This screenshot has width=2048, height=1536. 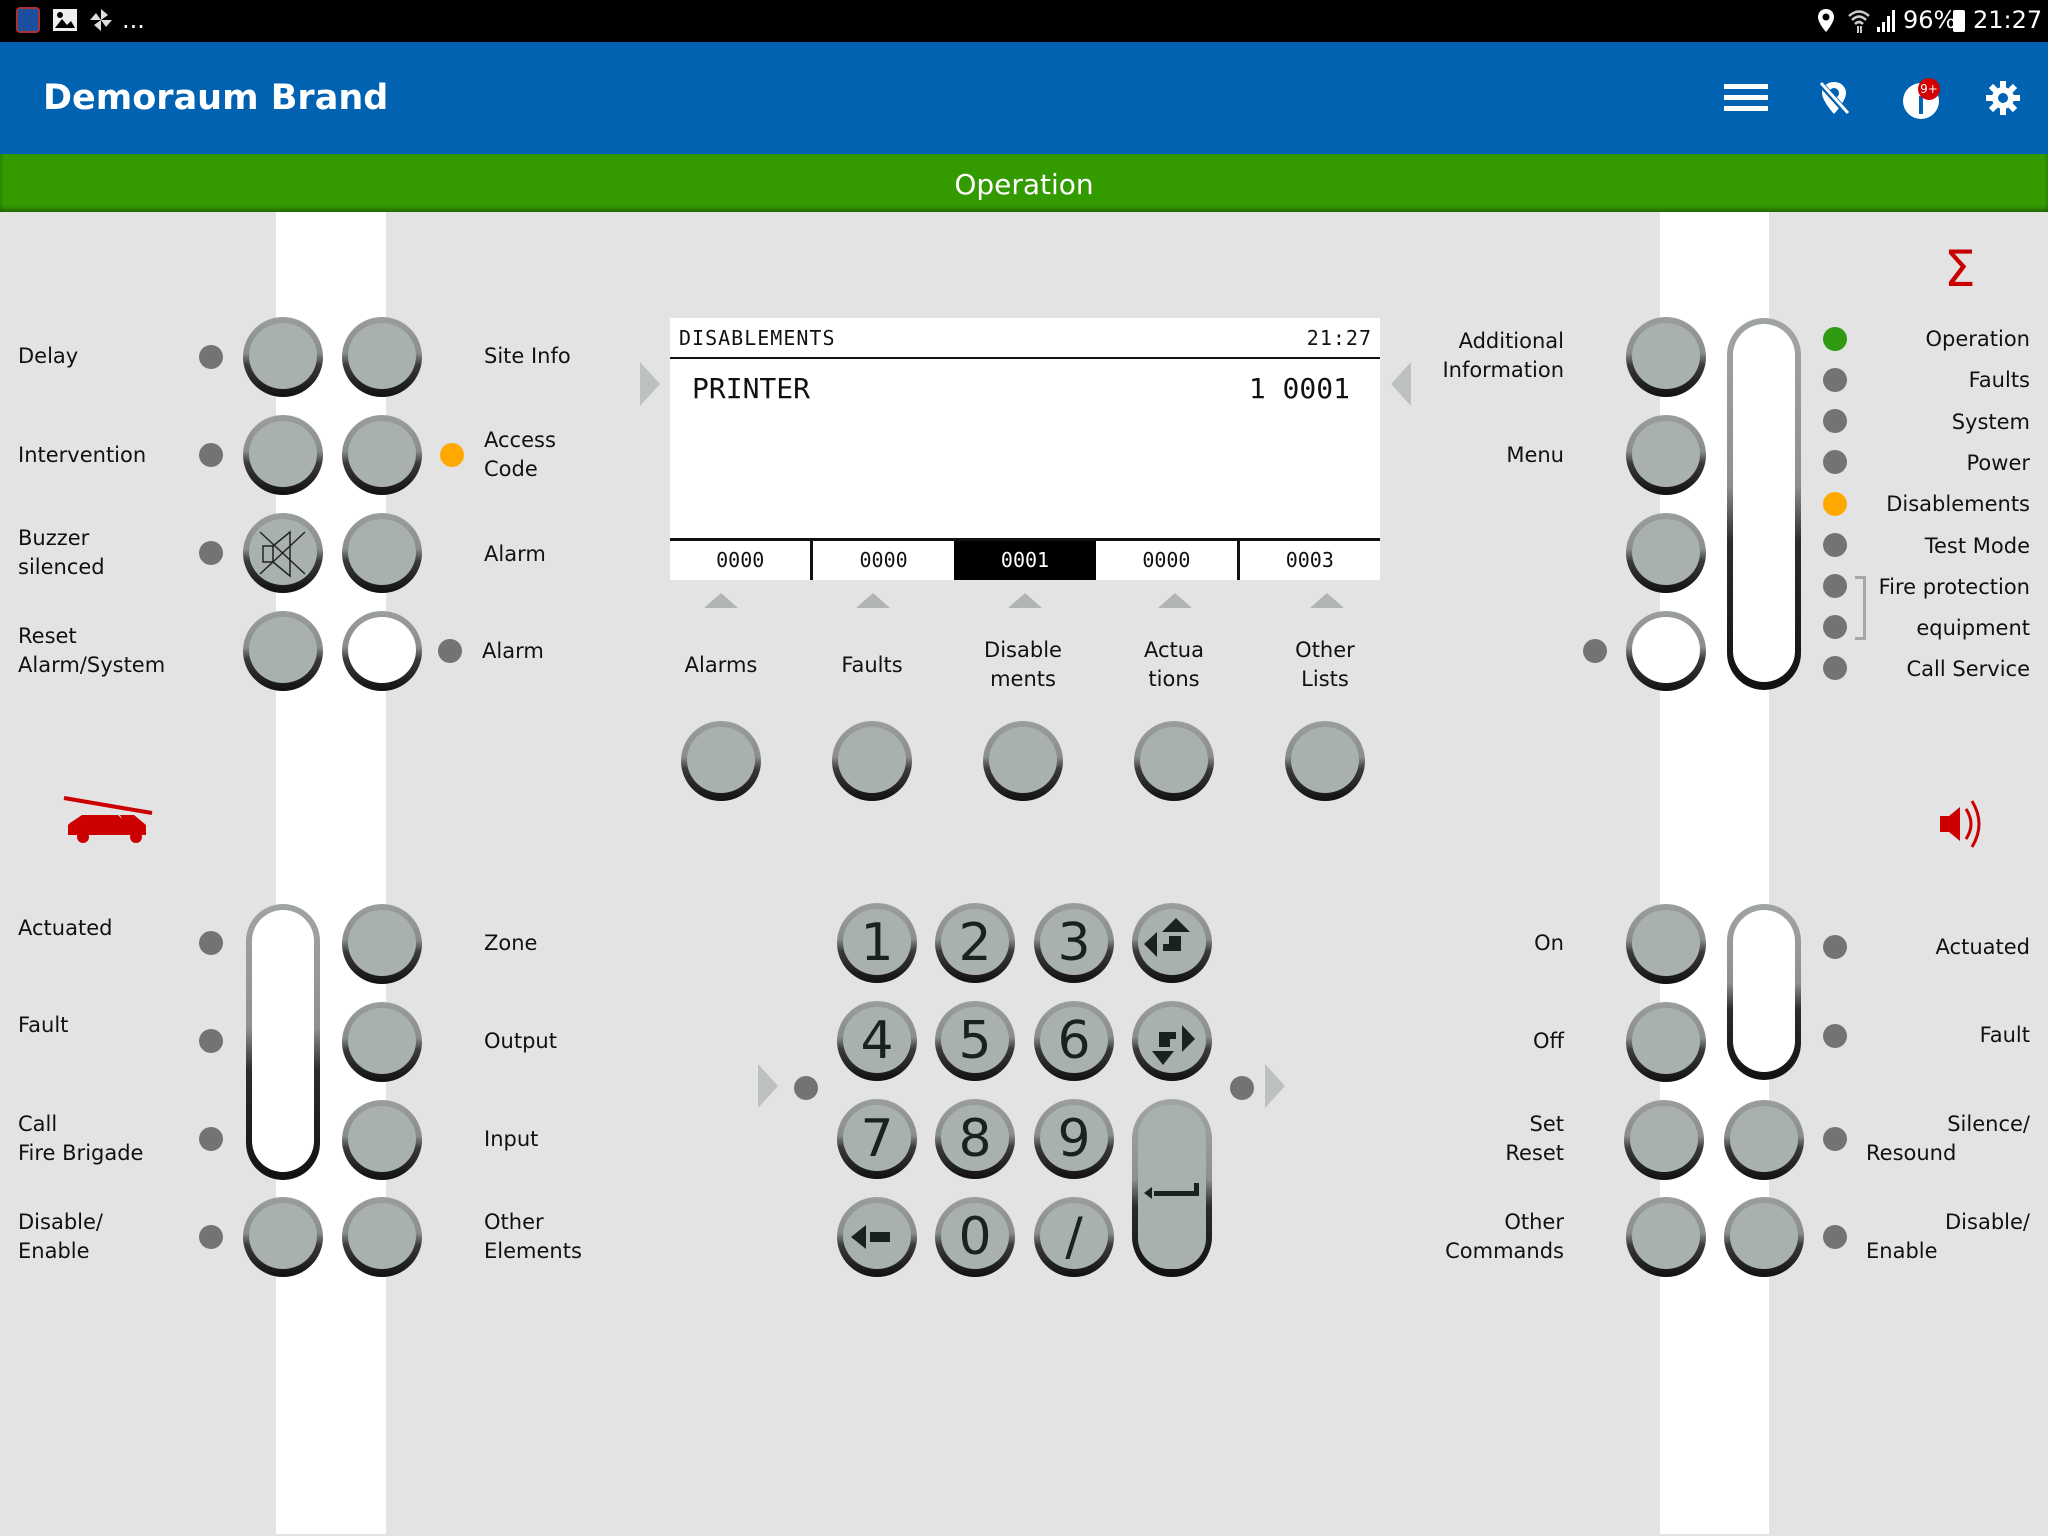 I want to click on location-icon, so click(x=1826, y=20).